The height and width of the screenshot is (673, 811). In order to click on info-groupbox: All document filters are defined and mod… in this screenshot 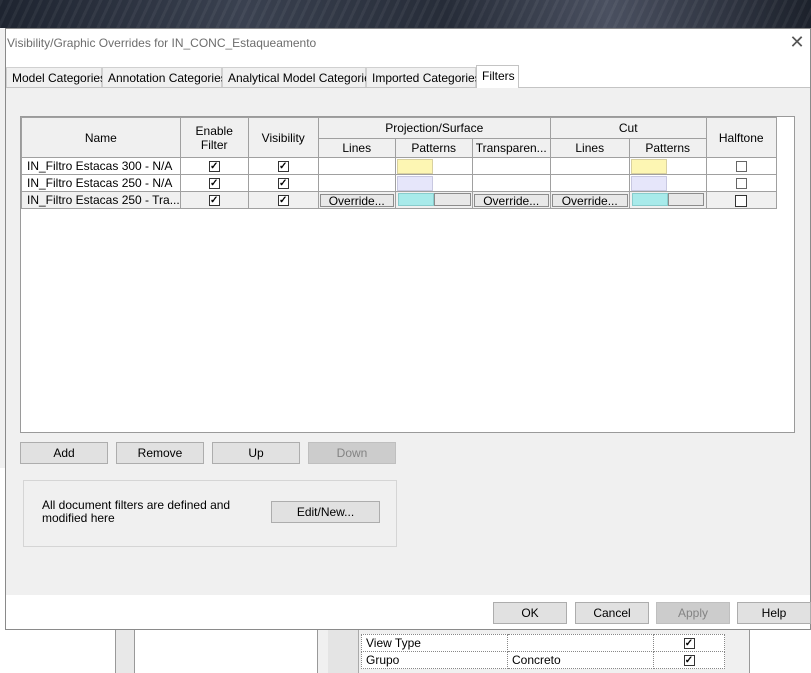, I will do `click(210, 513)`.